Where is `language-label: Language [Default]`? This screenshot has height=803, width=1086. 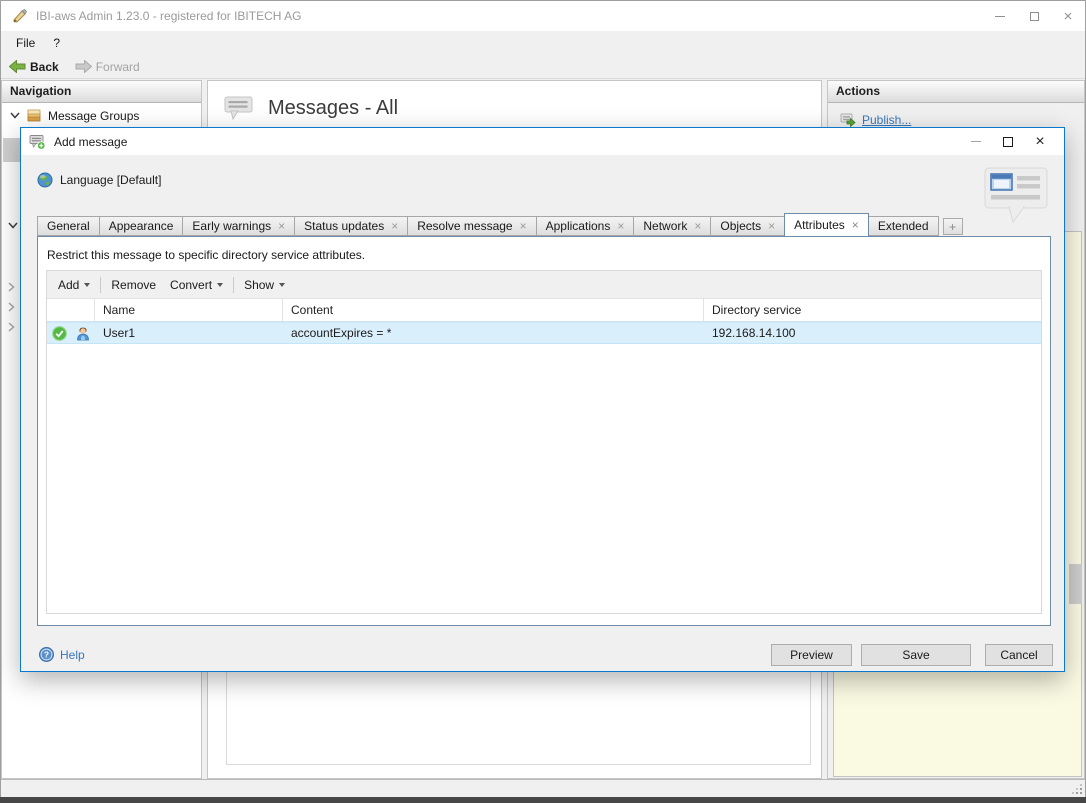 language-label: Language [Default] is located at coordinates (111, 180).